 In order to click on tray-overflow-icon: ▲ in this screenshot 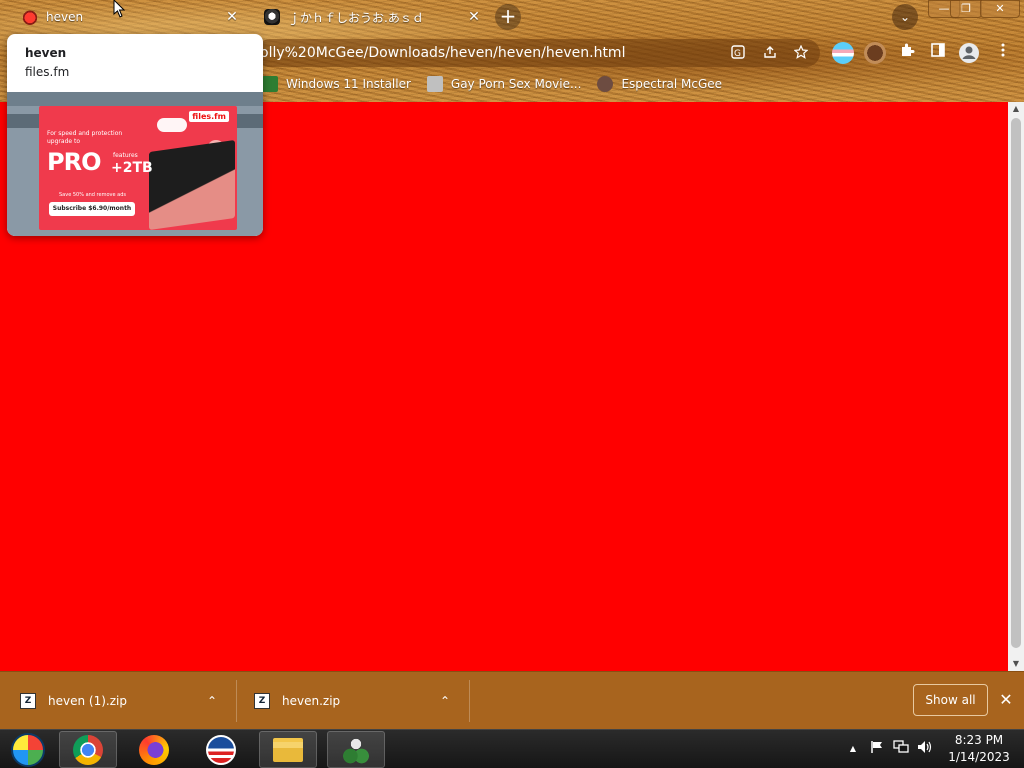, I will do `click(853, 749)`.